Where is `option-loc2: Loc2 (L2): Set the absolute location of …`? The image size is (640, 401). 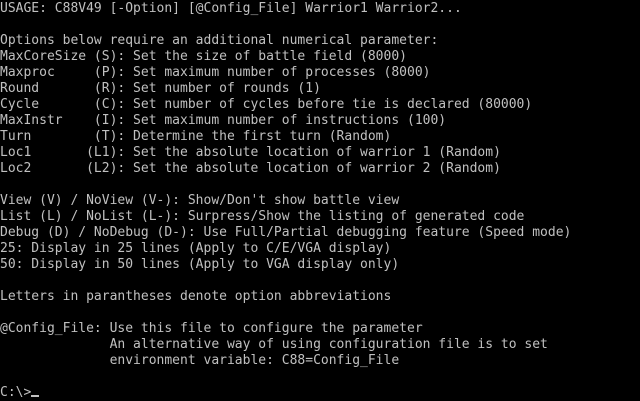
option-loc2: Loc2 (L2): Set the absolute location of … is located at coordinates (250, 168).